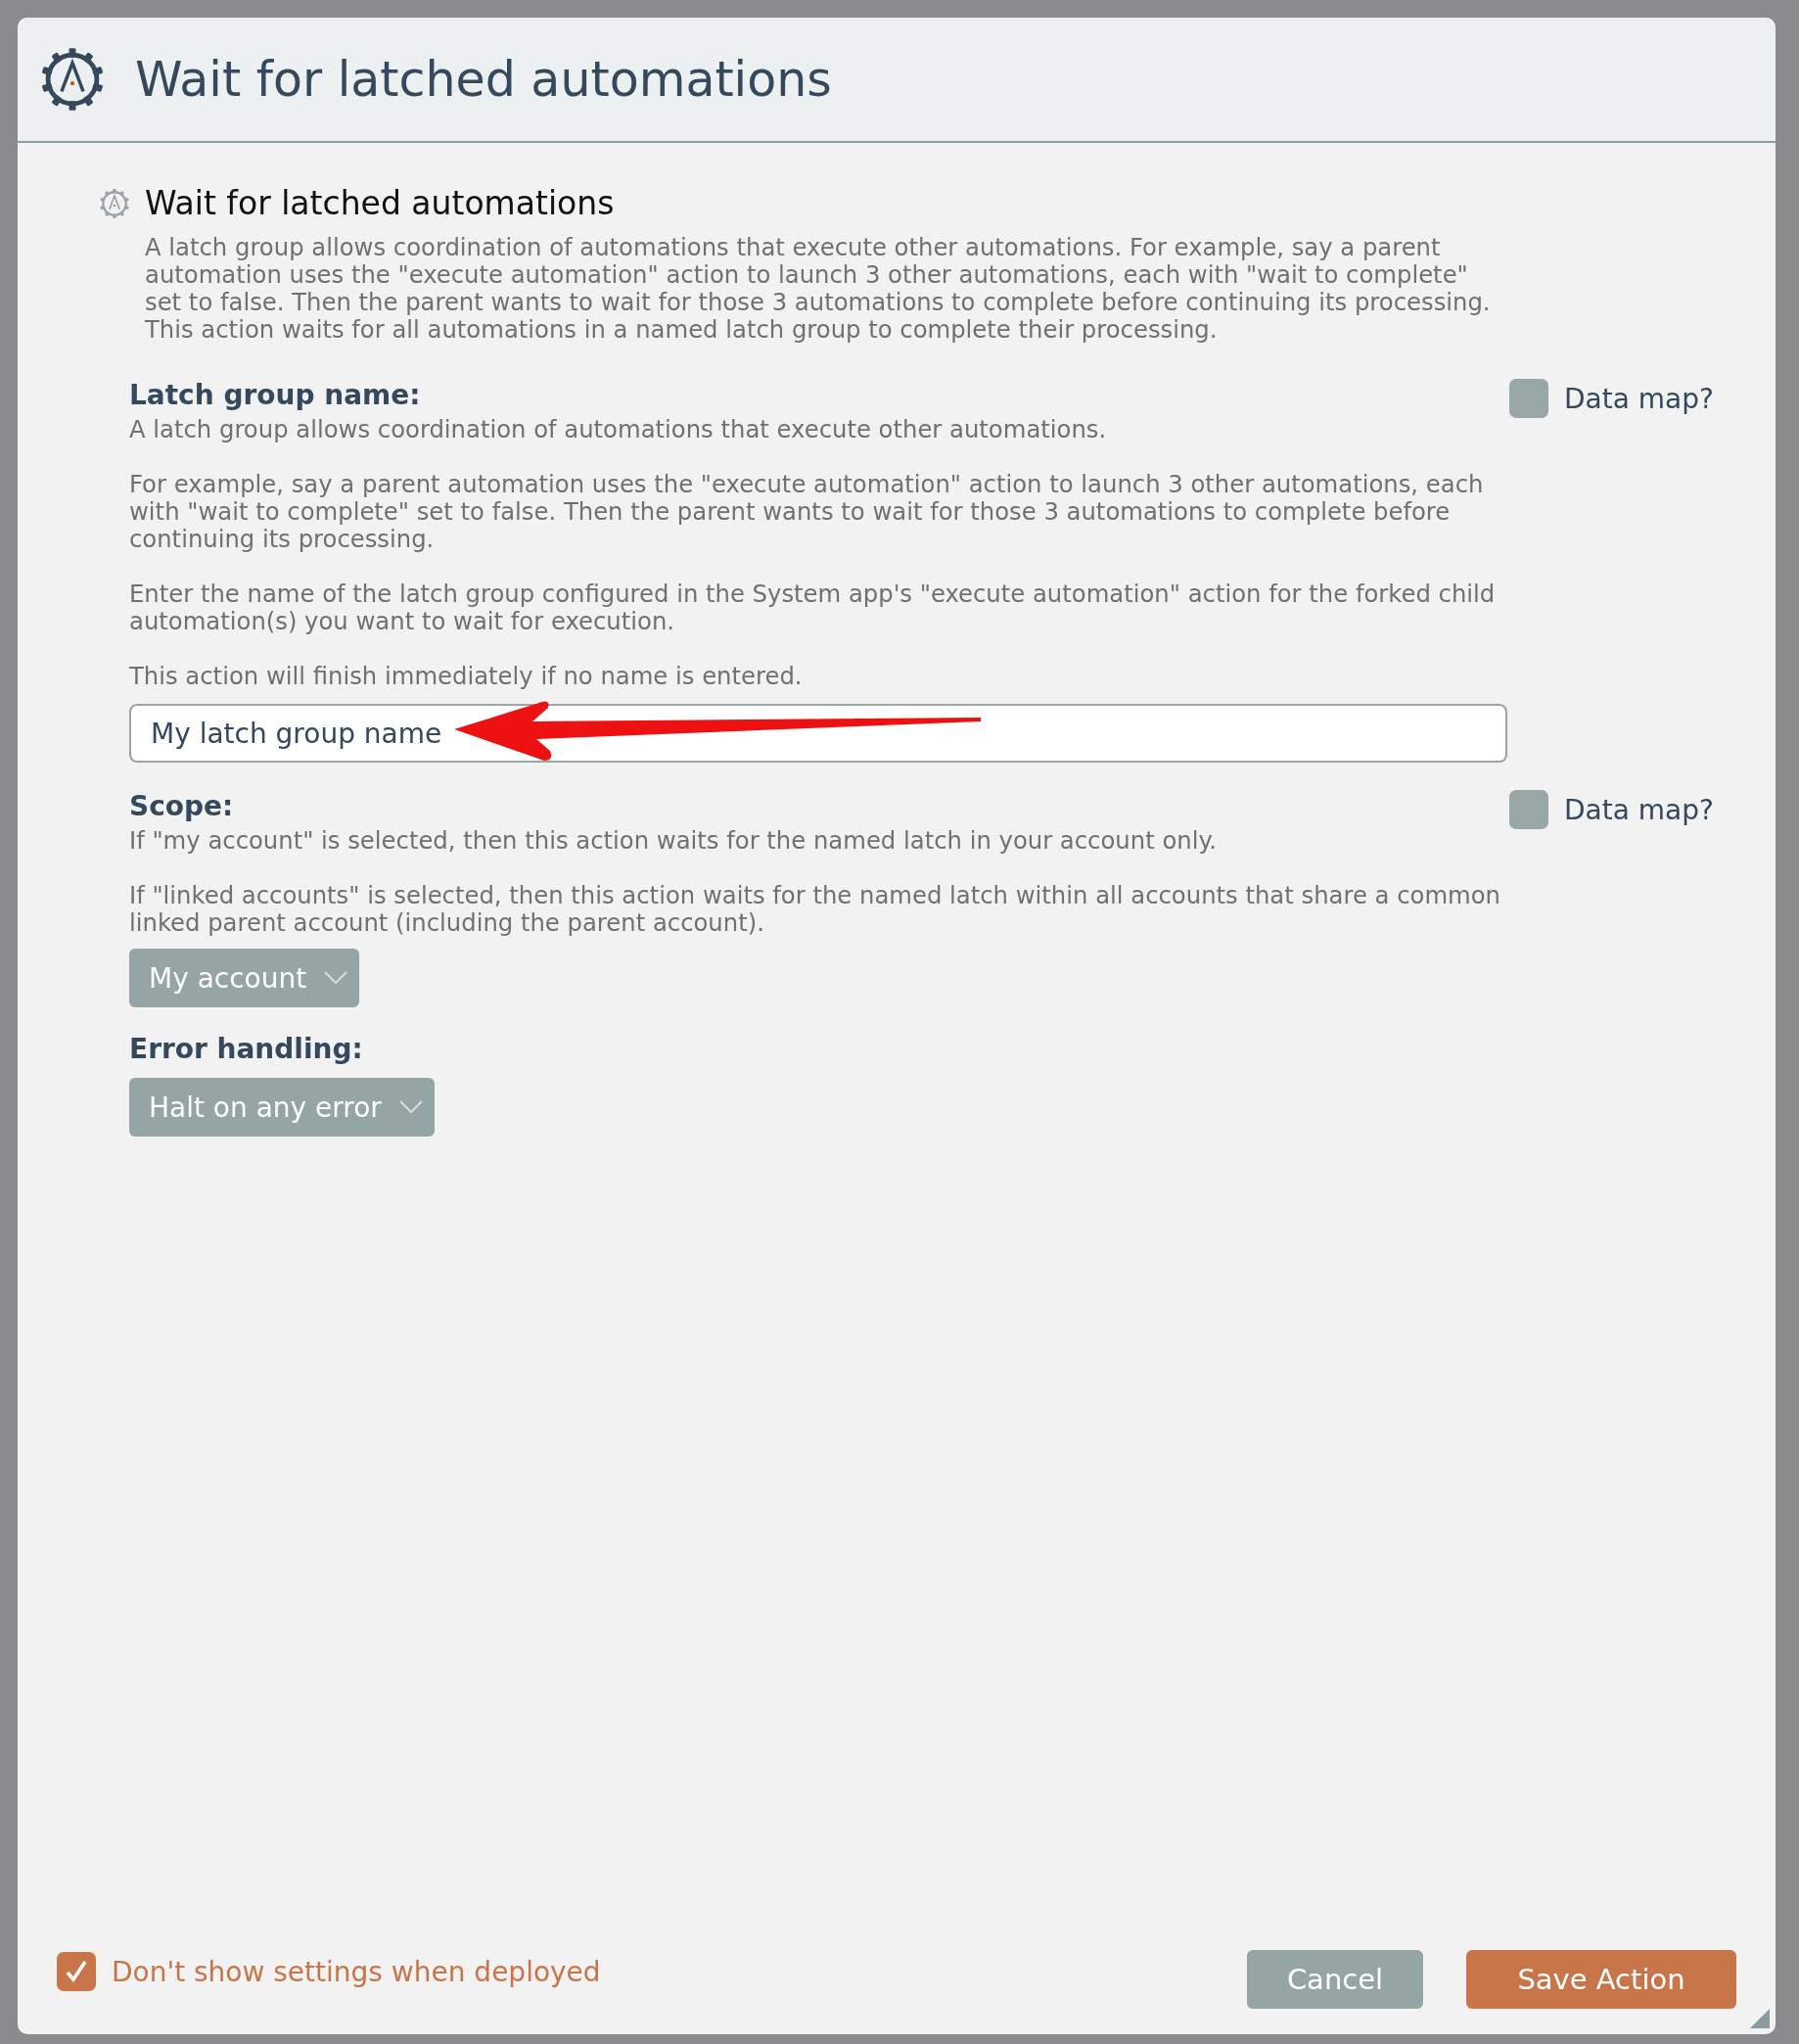 The image size is (1799, 2044). I want to click on action-description: A latch group allows coordination of automations that execute other automations. For example, say a parent automation uses the "execute automation" action to launch 3 other automations, each with "wait to complete" set to false. Then the parent wants to wait for those 3 automations to complete before continuing its processing. This action waits for all automations in a named latch group to complete their processing., so click(818, 289).